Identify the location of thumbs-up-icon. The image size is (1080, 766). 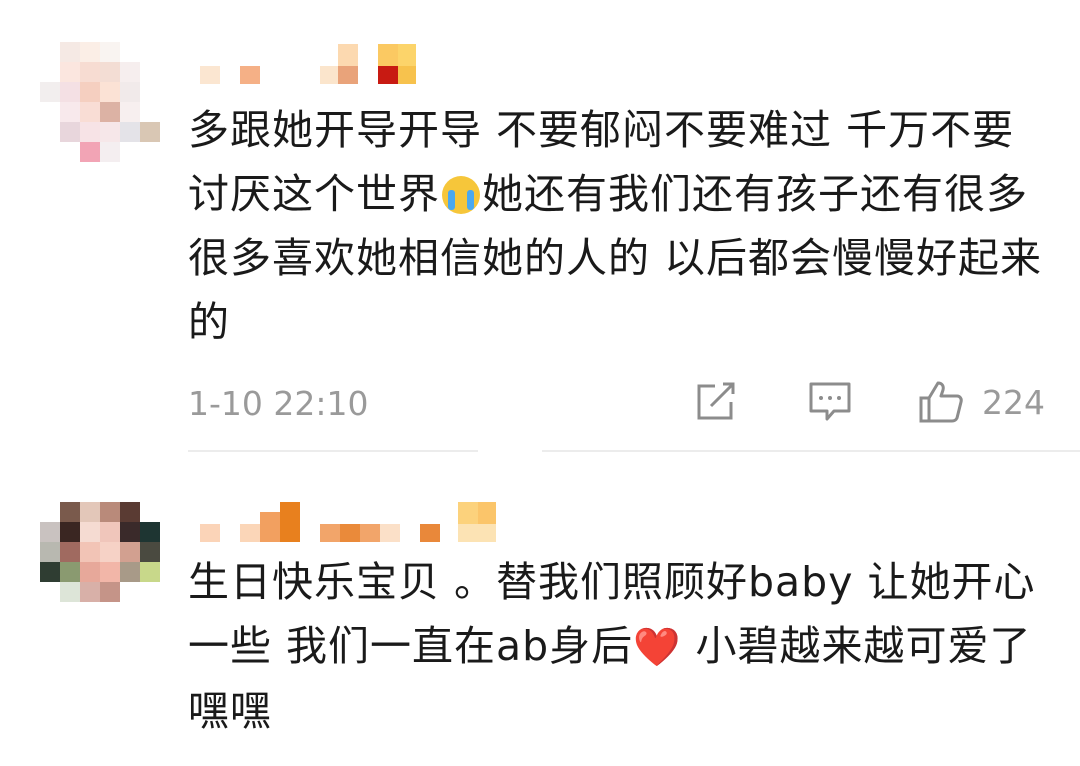
(941, 402).